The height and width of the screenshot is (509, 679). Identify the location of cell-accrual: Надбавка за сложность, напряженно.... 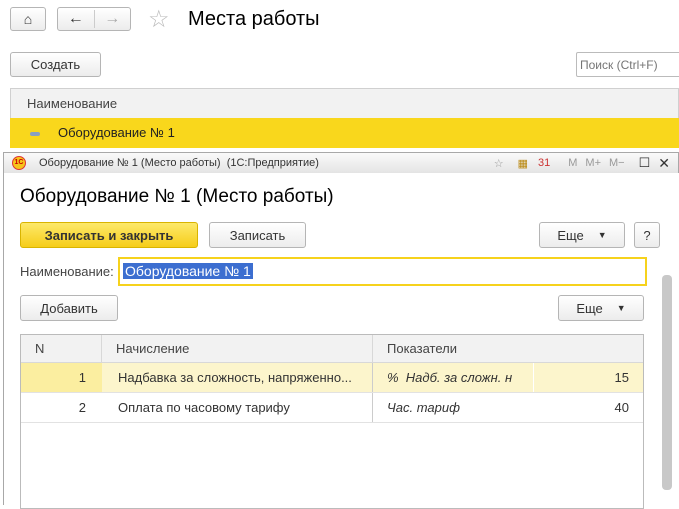
(237, 377).